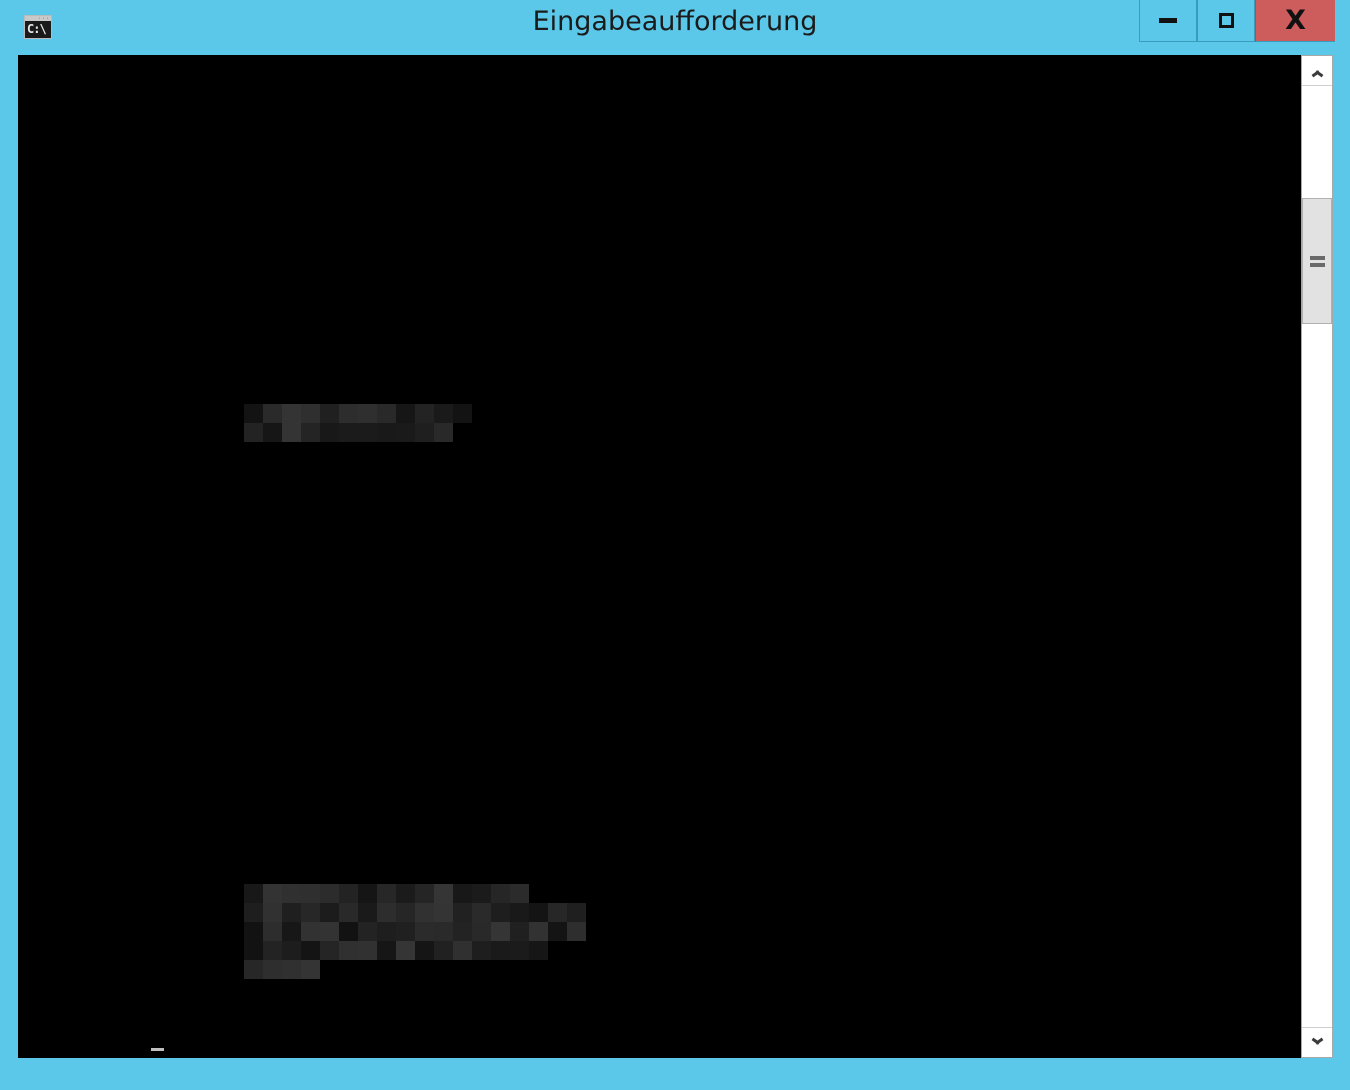  I want to click on maximize-icon, so click(1226, 20).